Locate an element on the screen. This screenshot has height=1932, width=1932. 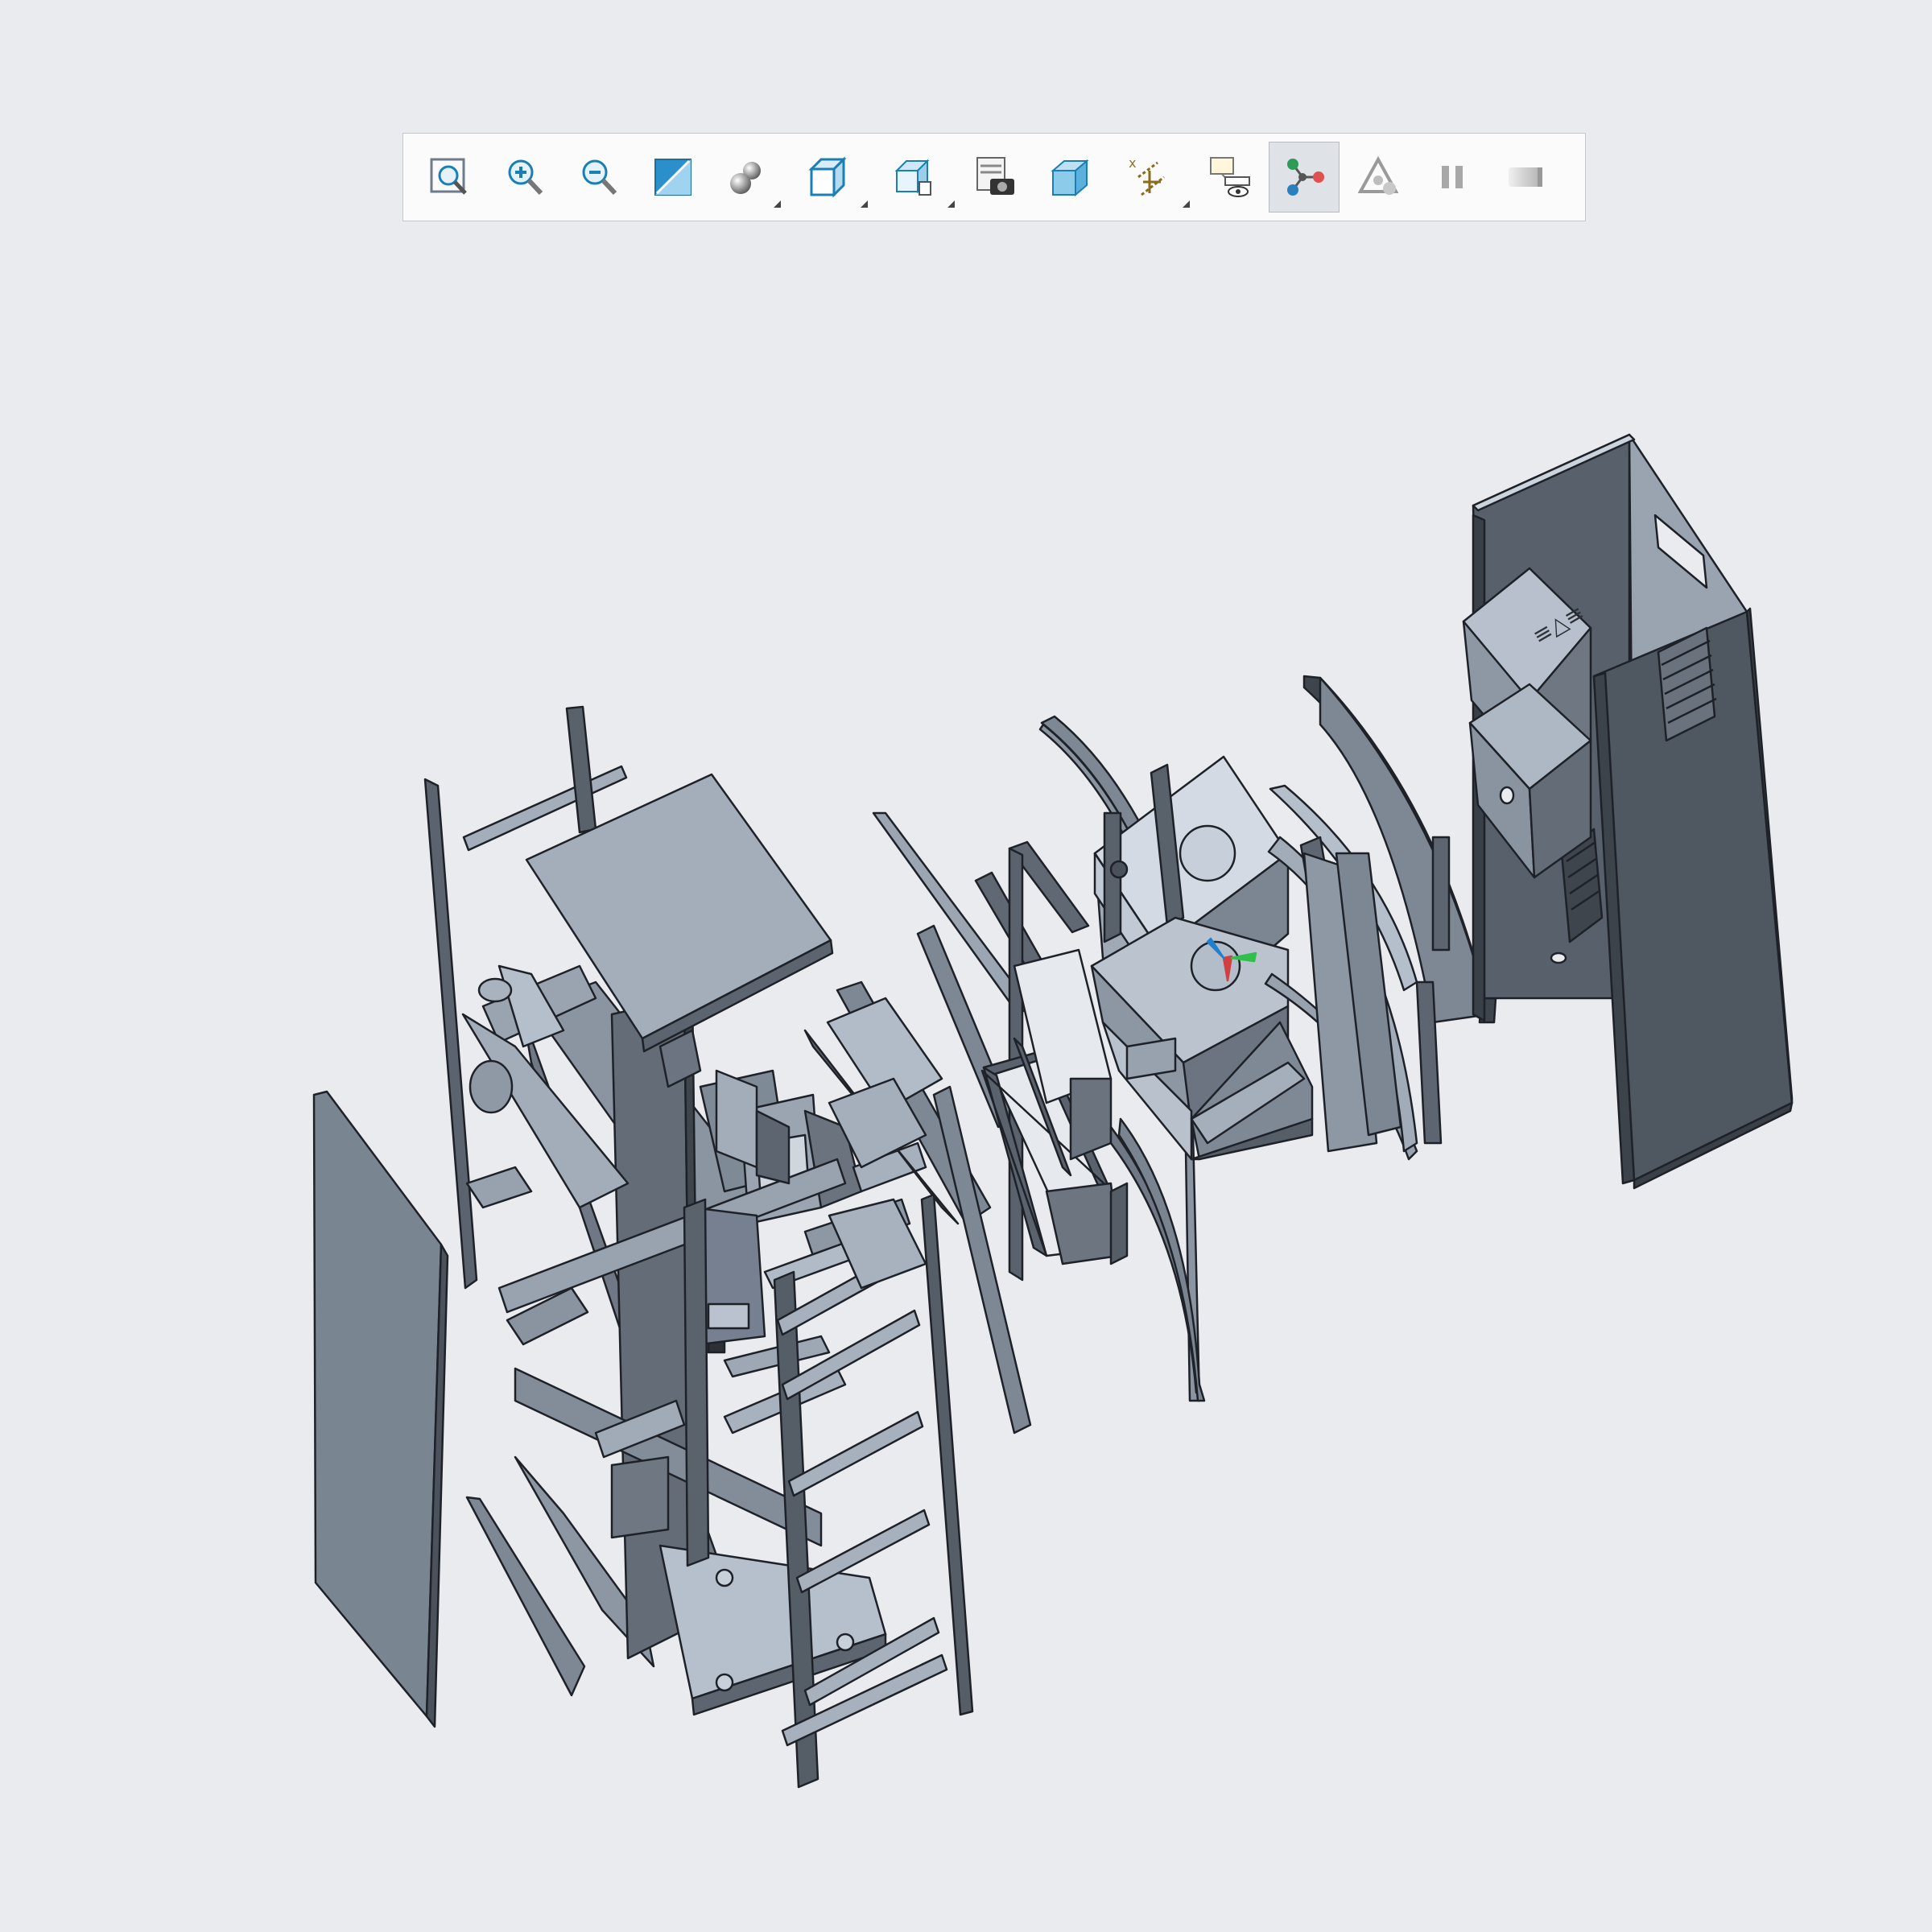
left-side-panel is located at coordinates (380, 1409).